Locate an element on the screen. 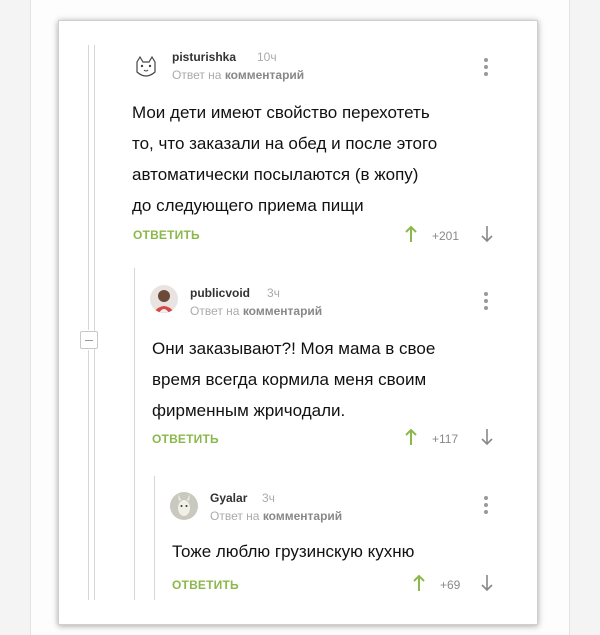 This screenshot has height=635, width=600. comment-text-line: до следующего приема пищи is located at coordinates (248, 205).